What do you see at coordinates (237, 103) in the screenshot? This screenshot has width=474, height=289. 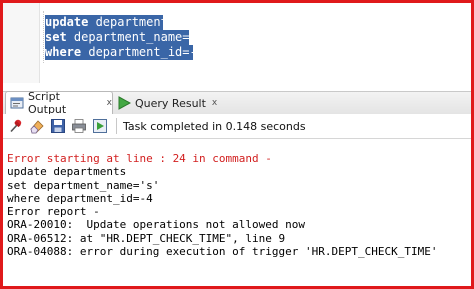 I see `output-tab-bar: Script Output x Query Result x` at bounding box center [237, 103].